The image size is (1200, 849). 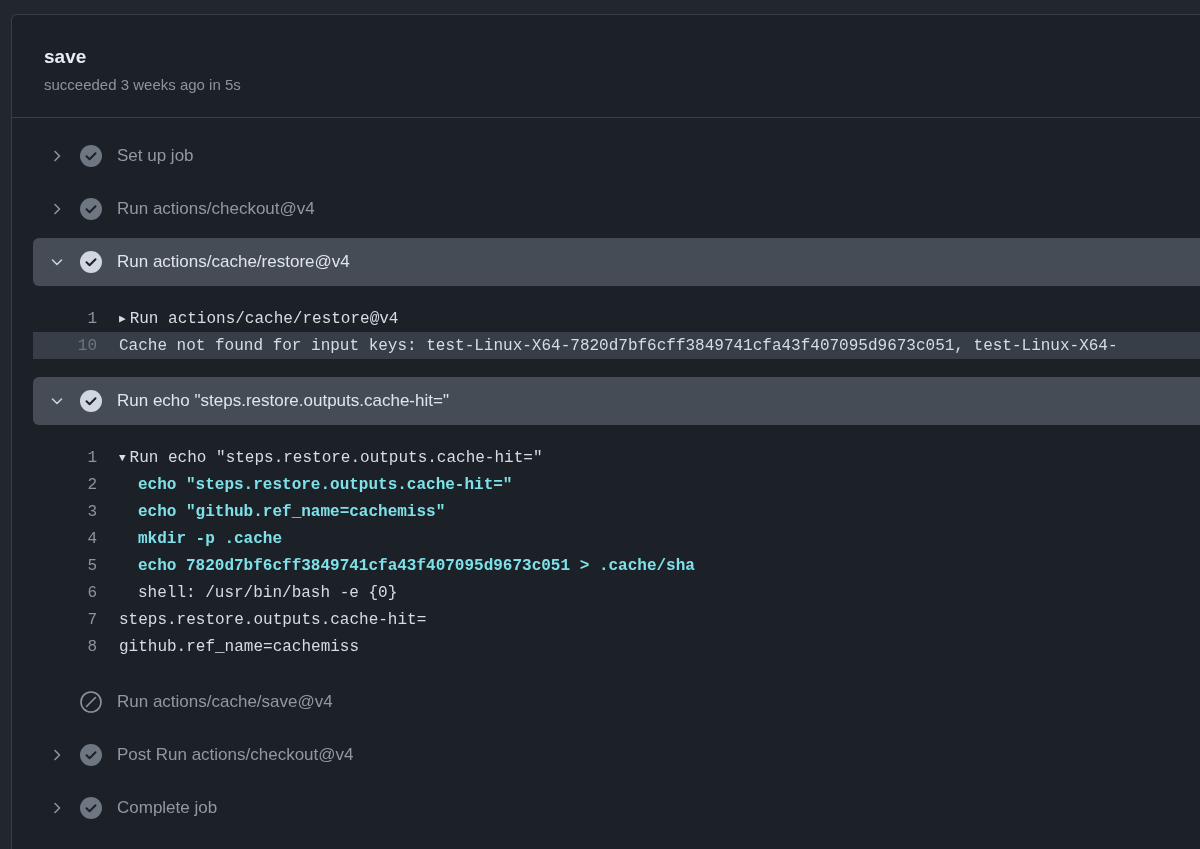 What do you see at coordinates (91, 538) in the screenshot?
I see `line-number: 4` at bounding box center [91, 538].